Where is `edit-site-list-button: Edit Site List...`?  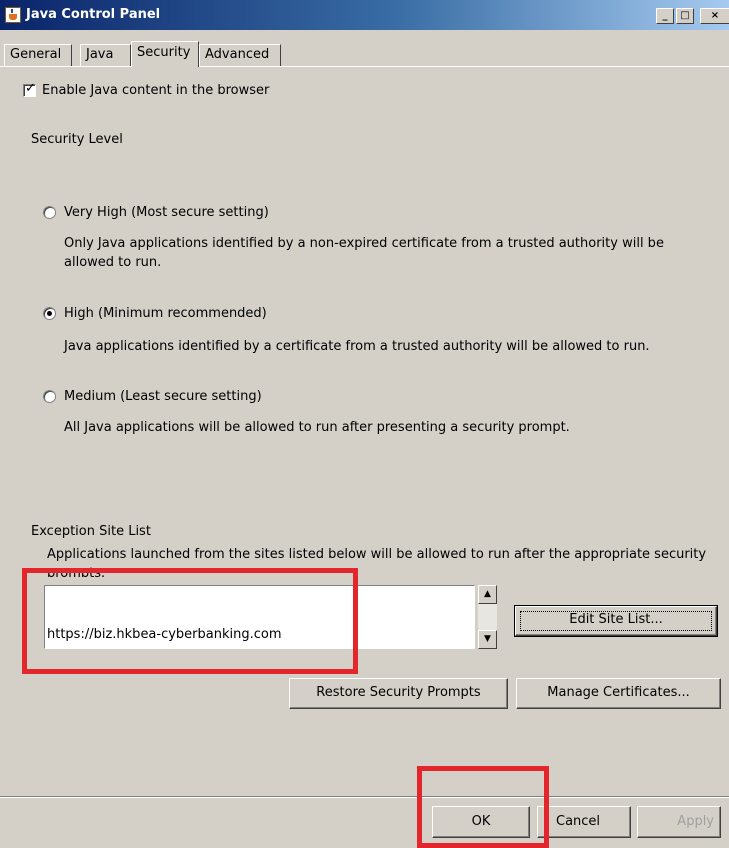 edit-site-list-button: Edit Site List... is located at coordinates (616, 621).